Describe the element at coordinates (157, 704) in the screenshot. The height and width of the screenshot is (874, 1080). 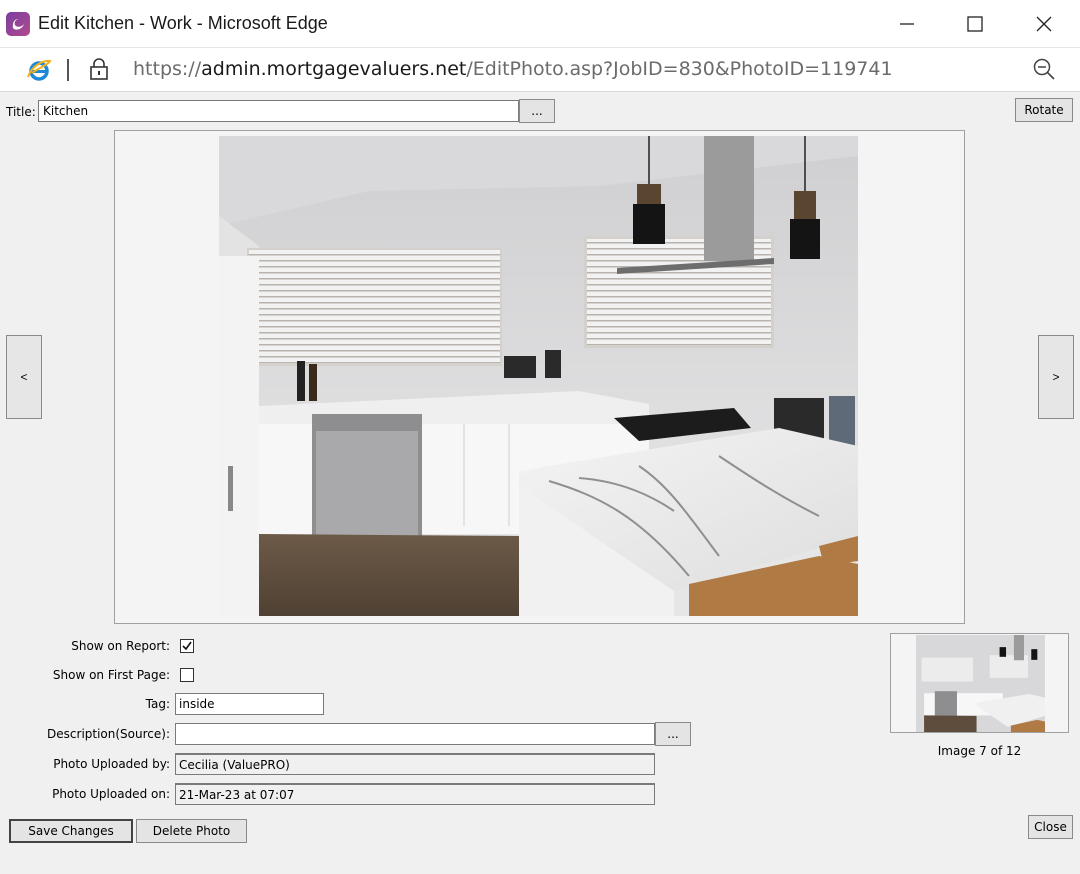
I see `tag-label: Tag:` at that location.